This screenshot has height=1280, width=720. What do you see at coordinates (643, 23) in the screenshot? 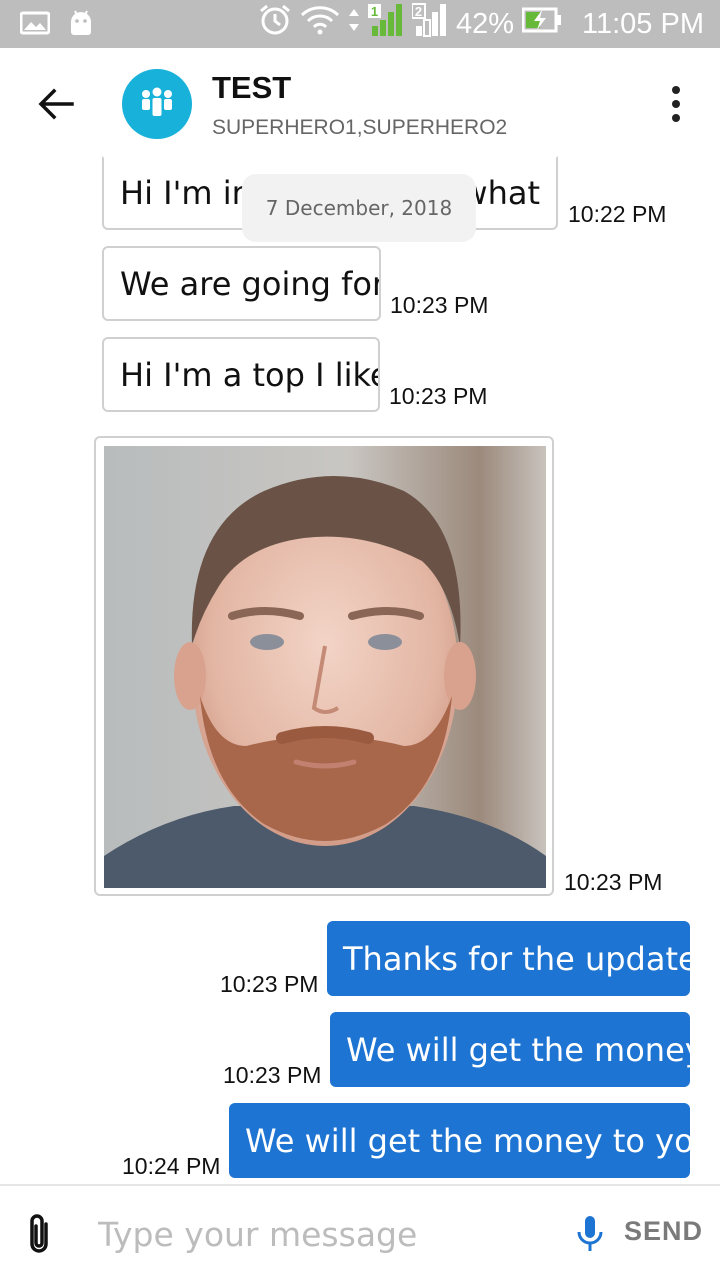
I see `status-time: 11:05 PM` at bounding box center [643, 23].